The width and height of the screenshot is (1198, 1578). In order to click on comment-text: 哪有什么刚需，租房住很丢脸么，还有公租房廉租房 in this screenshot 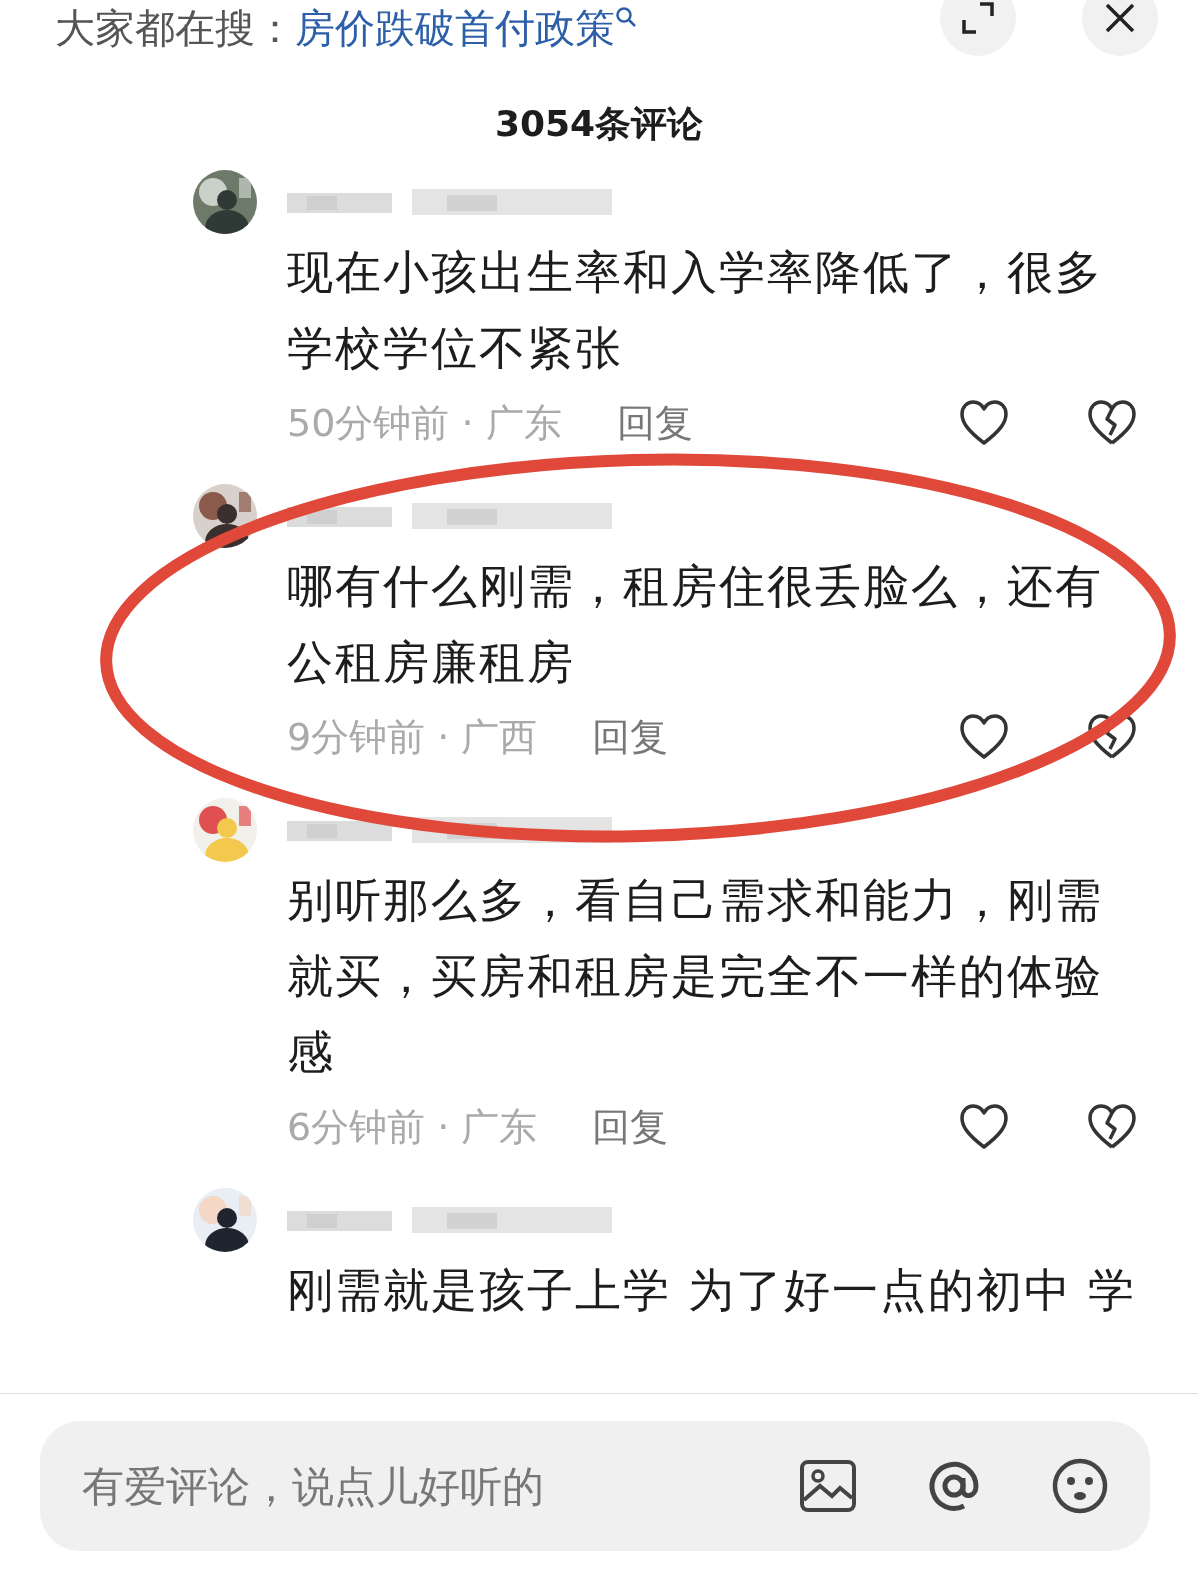, I will do `click(695, 624)`.